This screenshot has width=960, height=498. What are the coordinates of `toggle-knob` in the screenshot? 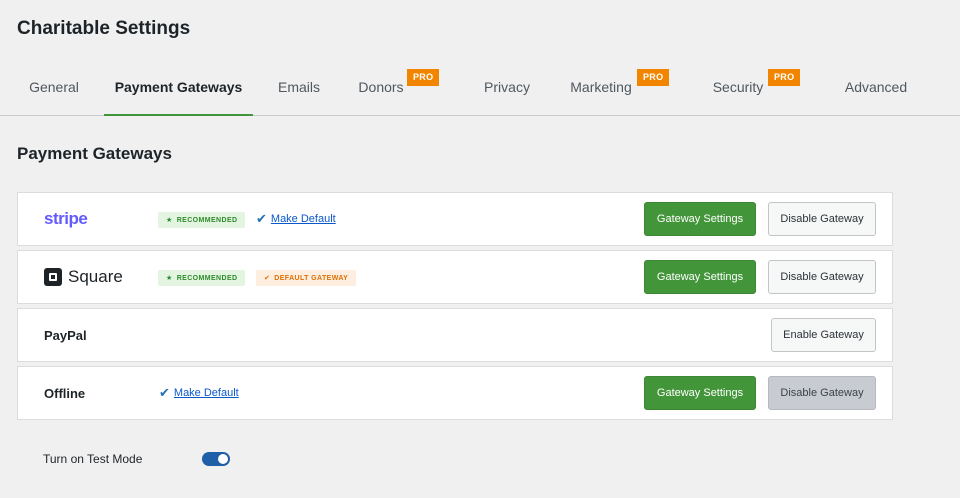 It's located at (223, 459).